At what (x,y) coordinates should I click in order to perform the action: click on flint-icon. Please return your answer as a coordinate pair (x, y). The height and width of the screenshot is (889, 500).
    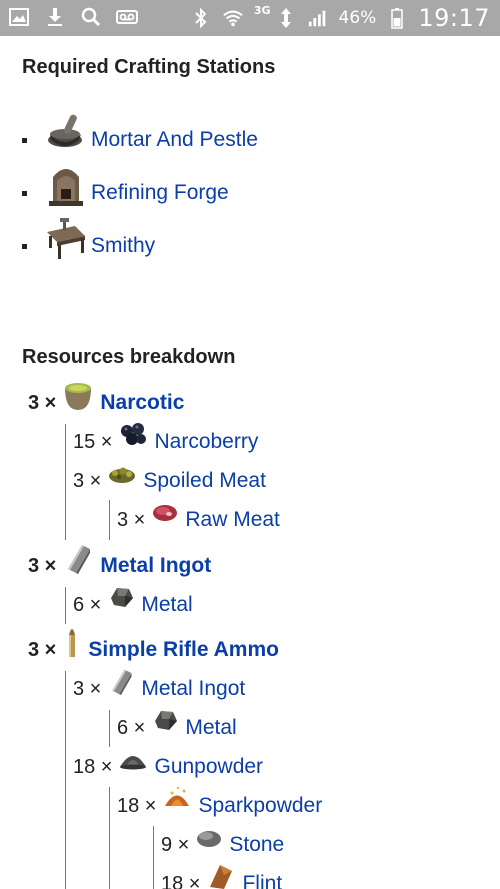
    Looking at the image, I should click on (221, 875).